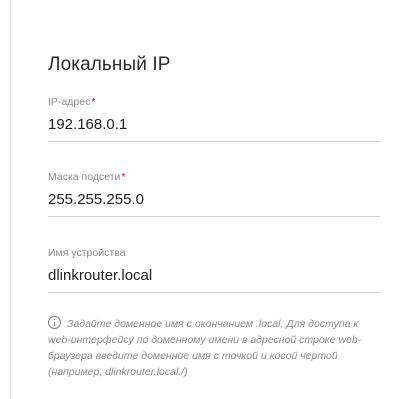  I want to click on subnet-mask-field-group: Маска подсети*, so click(214, 194).